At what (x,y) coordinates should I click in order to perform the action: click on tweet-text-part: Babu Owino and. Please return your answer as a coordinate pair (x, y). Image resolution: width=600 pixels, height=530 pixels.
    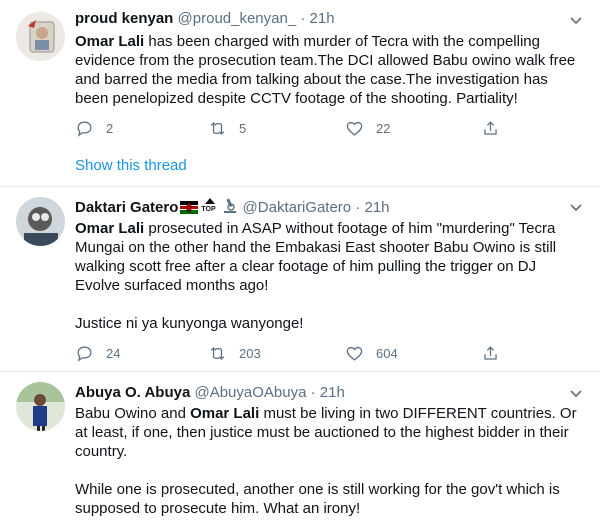
    Looking at the image, I should click on (133, 413).